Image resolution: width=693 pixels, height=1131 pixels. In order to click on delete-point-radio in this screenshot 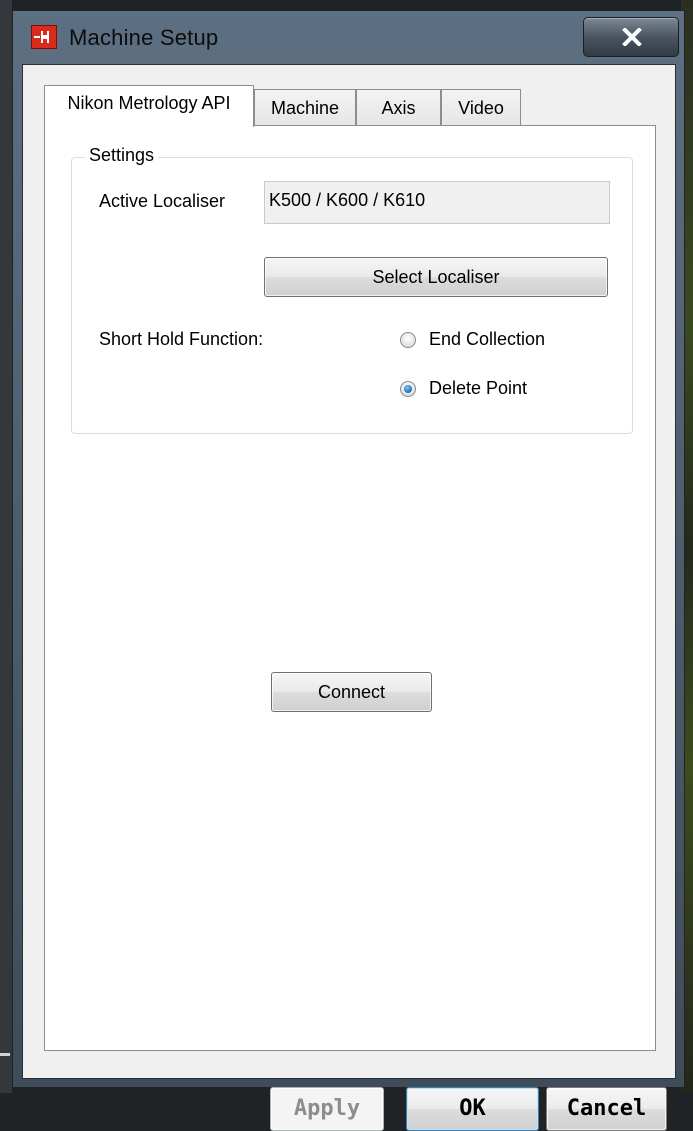, I will do `click(408, 389)`.